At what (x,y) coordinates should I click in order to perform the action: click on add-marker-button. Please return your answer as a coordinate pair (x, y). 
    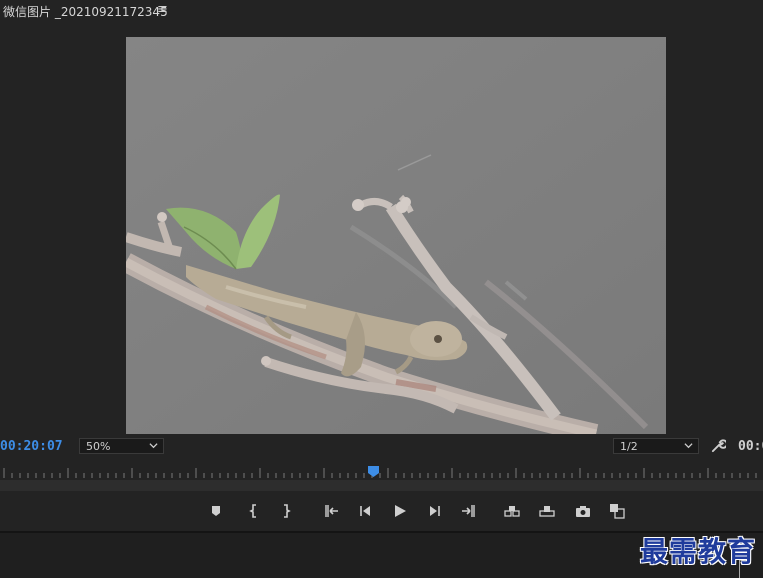
    Looking at the image, I should click on (216, 511).